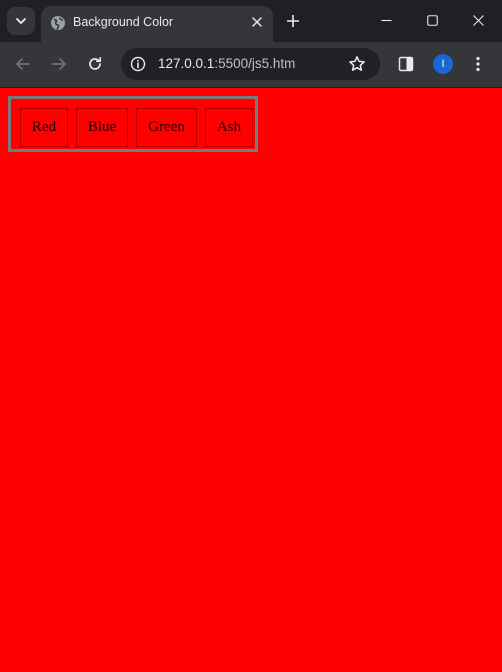 The width and height of the screenshot is (502, 672). What do you see at coordinates (123, 22) in the screenshot?
I see `tab-title: Background Color` at bounding box center [123, 22].